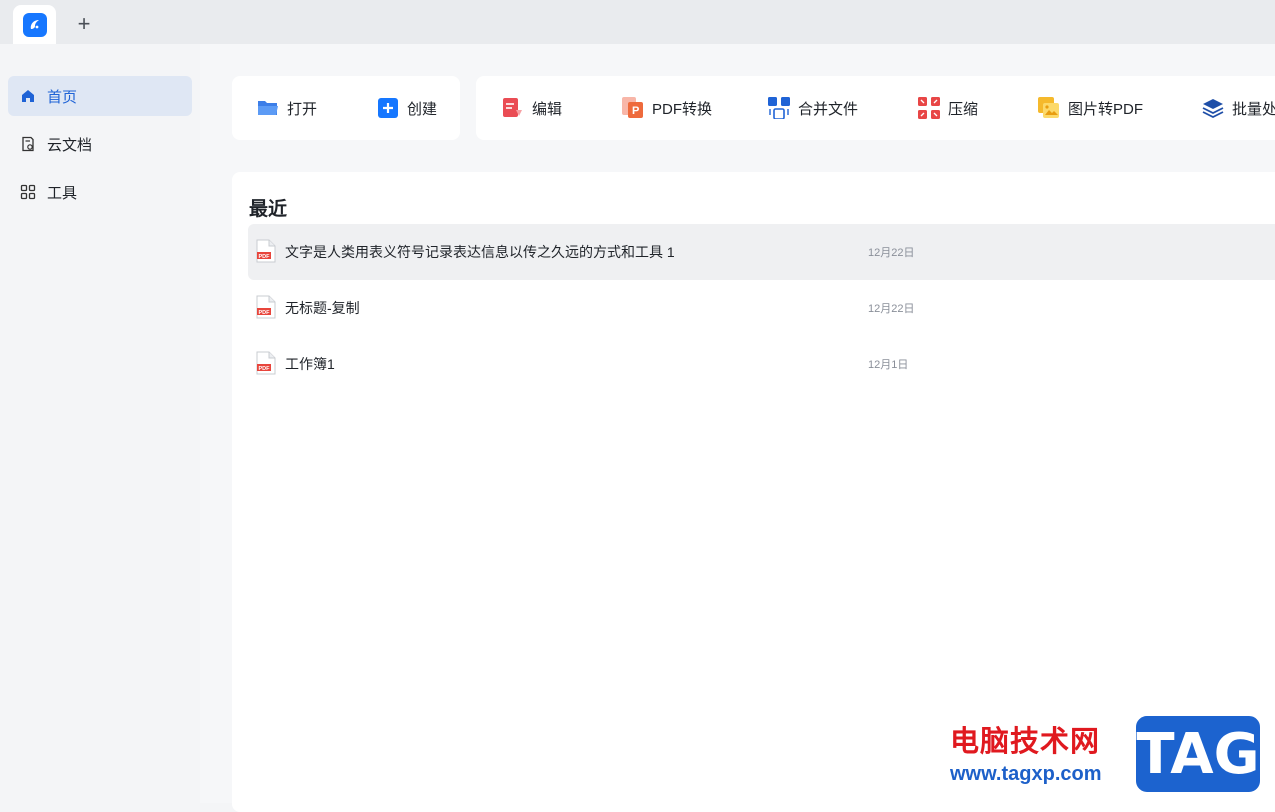 The width and height of the screenshot is (1275, 812). What do you see at coordinates (302, 109) in the screenshot?
I see `open-label: 打开` at bounding box center [302, 109].